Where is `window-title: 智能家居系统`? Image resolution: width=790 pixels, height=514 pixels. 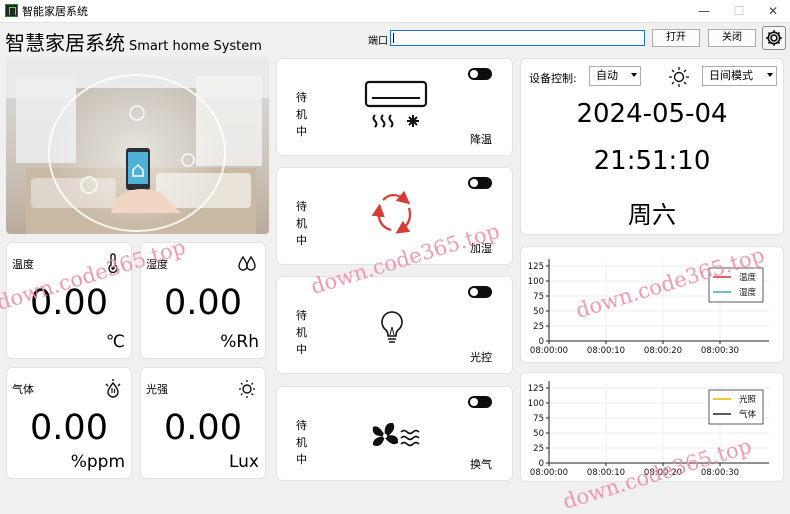 window-title: 智能家居系统 is located at coordinates (55, 11).